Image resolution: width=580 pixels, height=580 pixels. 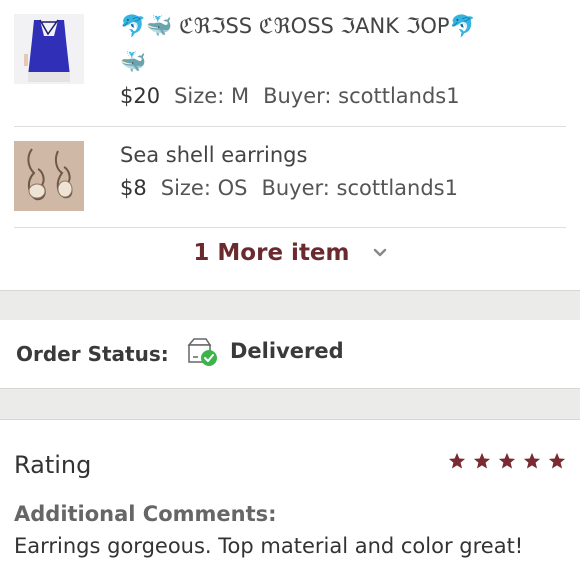 I want to click on chevron-down-icon, so click(x=379, y=252).